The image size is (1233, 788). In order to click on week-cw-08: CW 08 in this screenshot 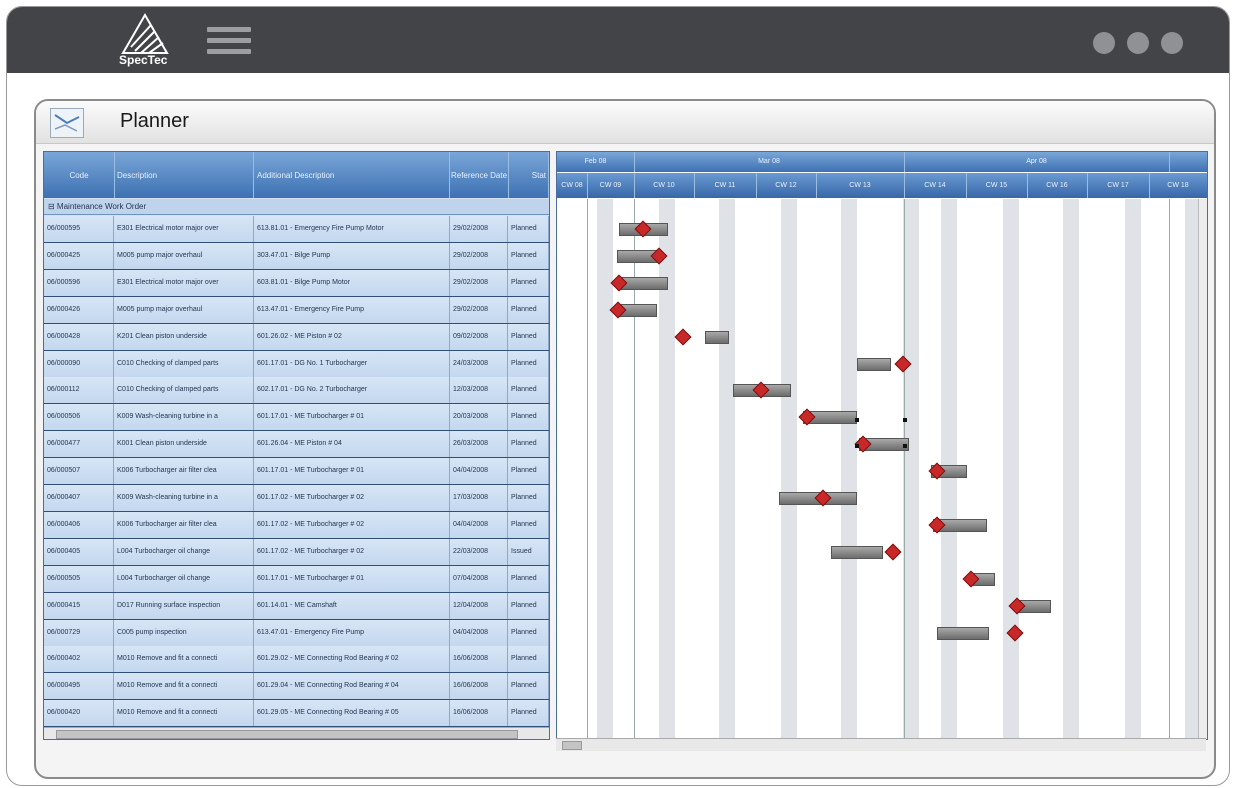, I will do `click(572, 185)`.